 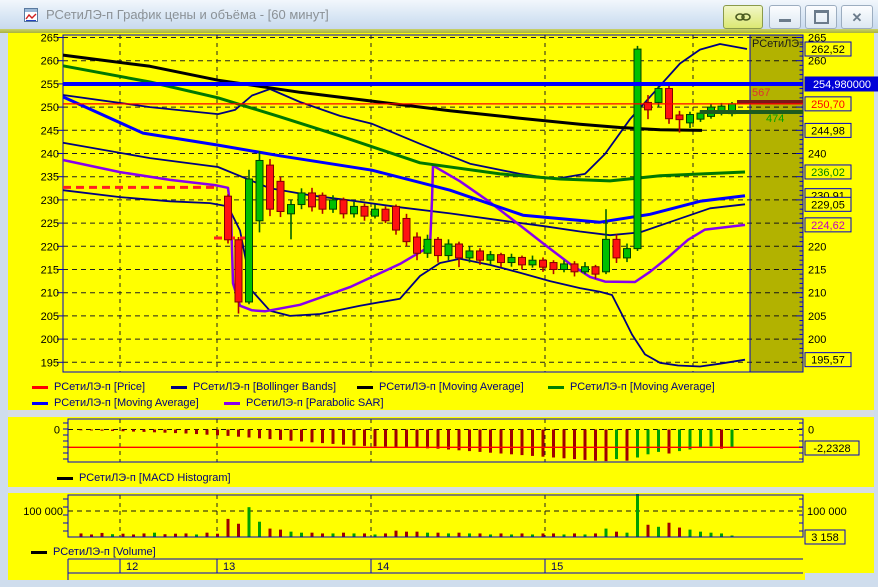 I want to click on legend-item-macd-histogram: РСетиЛЭ-п [MACD Histogram], so click(x=144, y=478).